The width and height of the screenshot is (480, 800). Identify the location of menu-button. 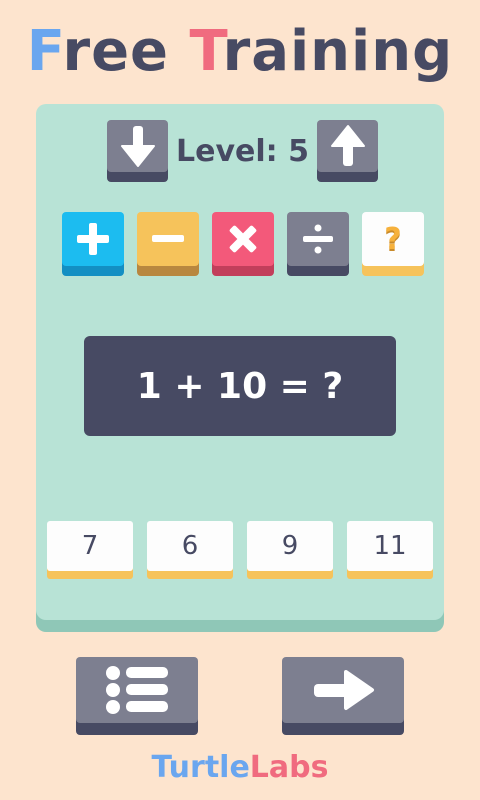
(137, 690).